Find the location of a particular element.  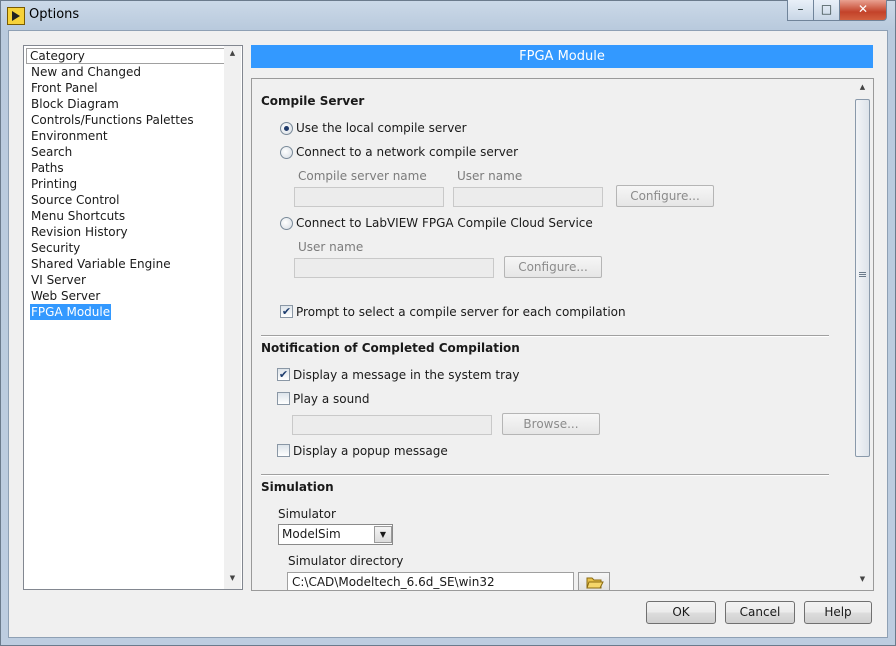

sidebar-item-search: Search is located at coordinates (51, 152).